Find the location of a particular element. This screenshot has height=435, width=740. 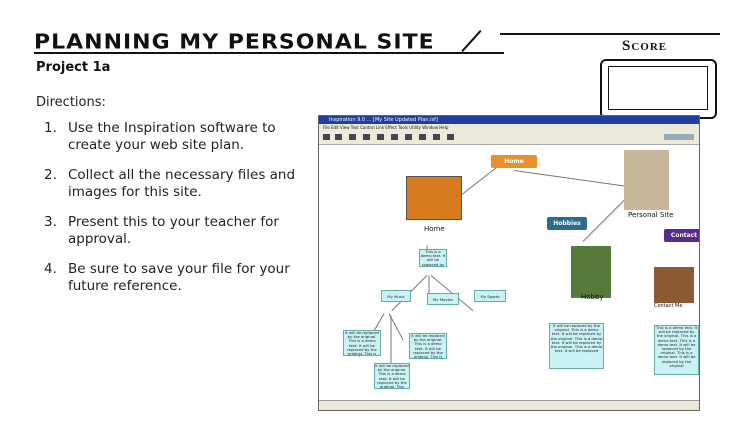

format-bar is located at coordinates (509, 405).